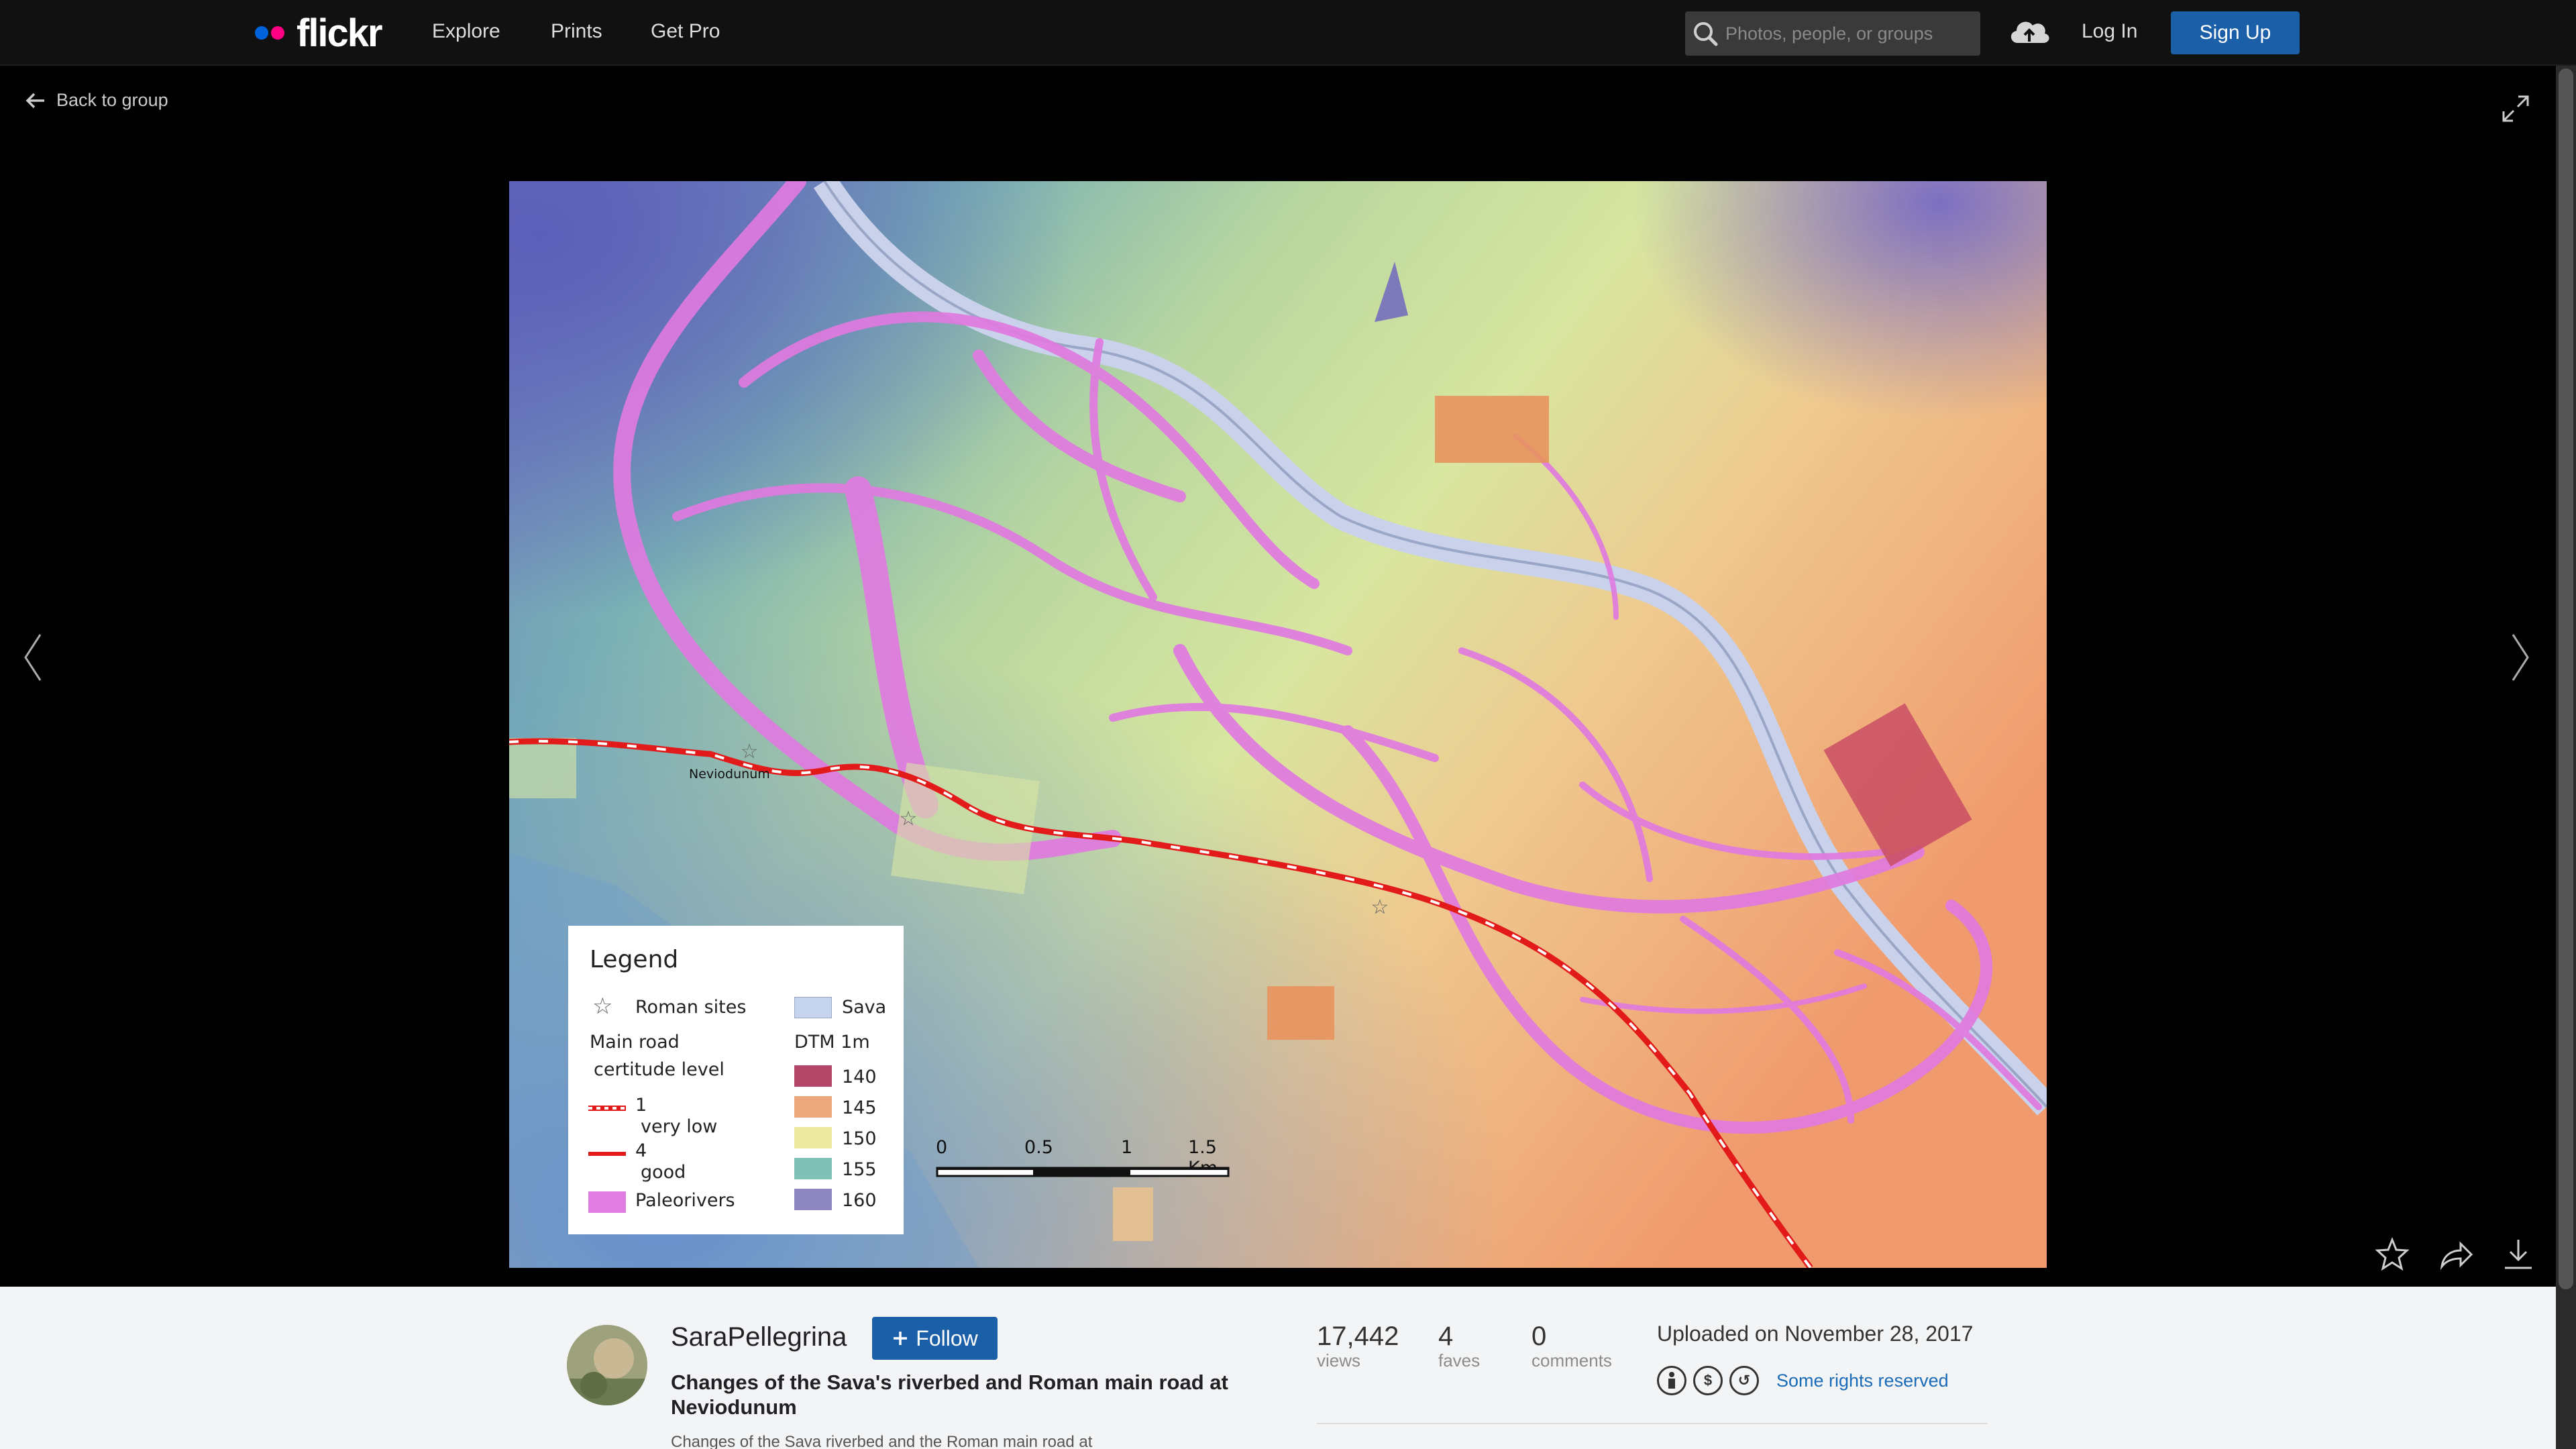  I want to click on search-input, so click(1852, 33).